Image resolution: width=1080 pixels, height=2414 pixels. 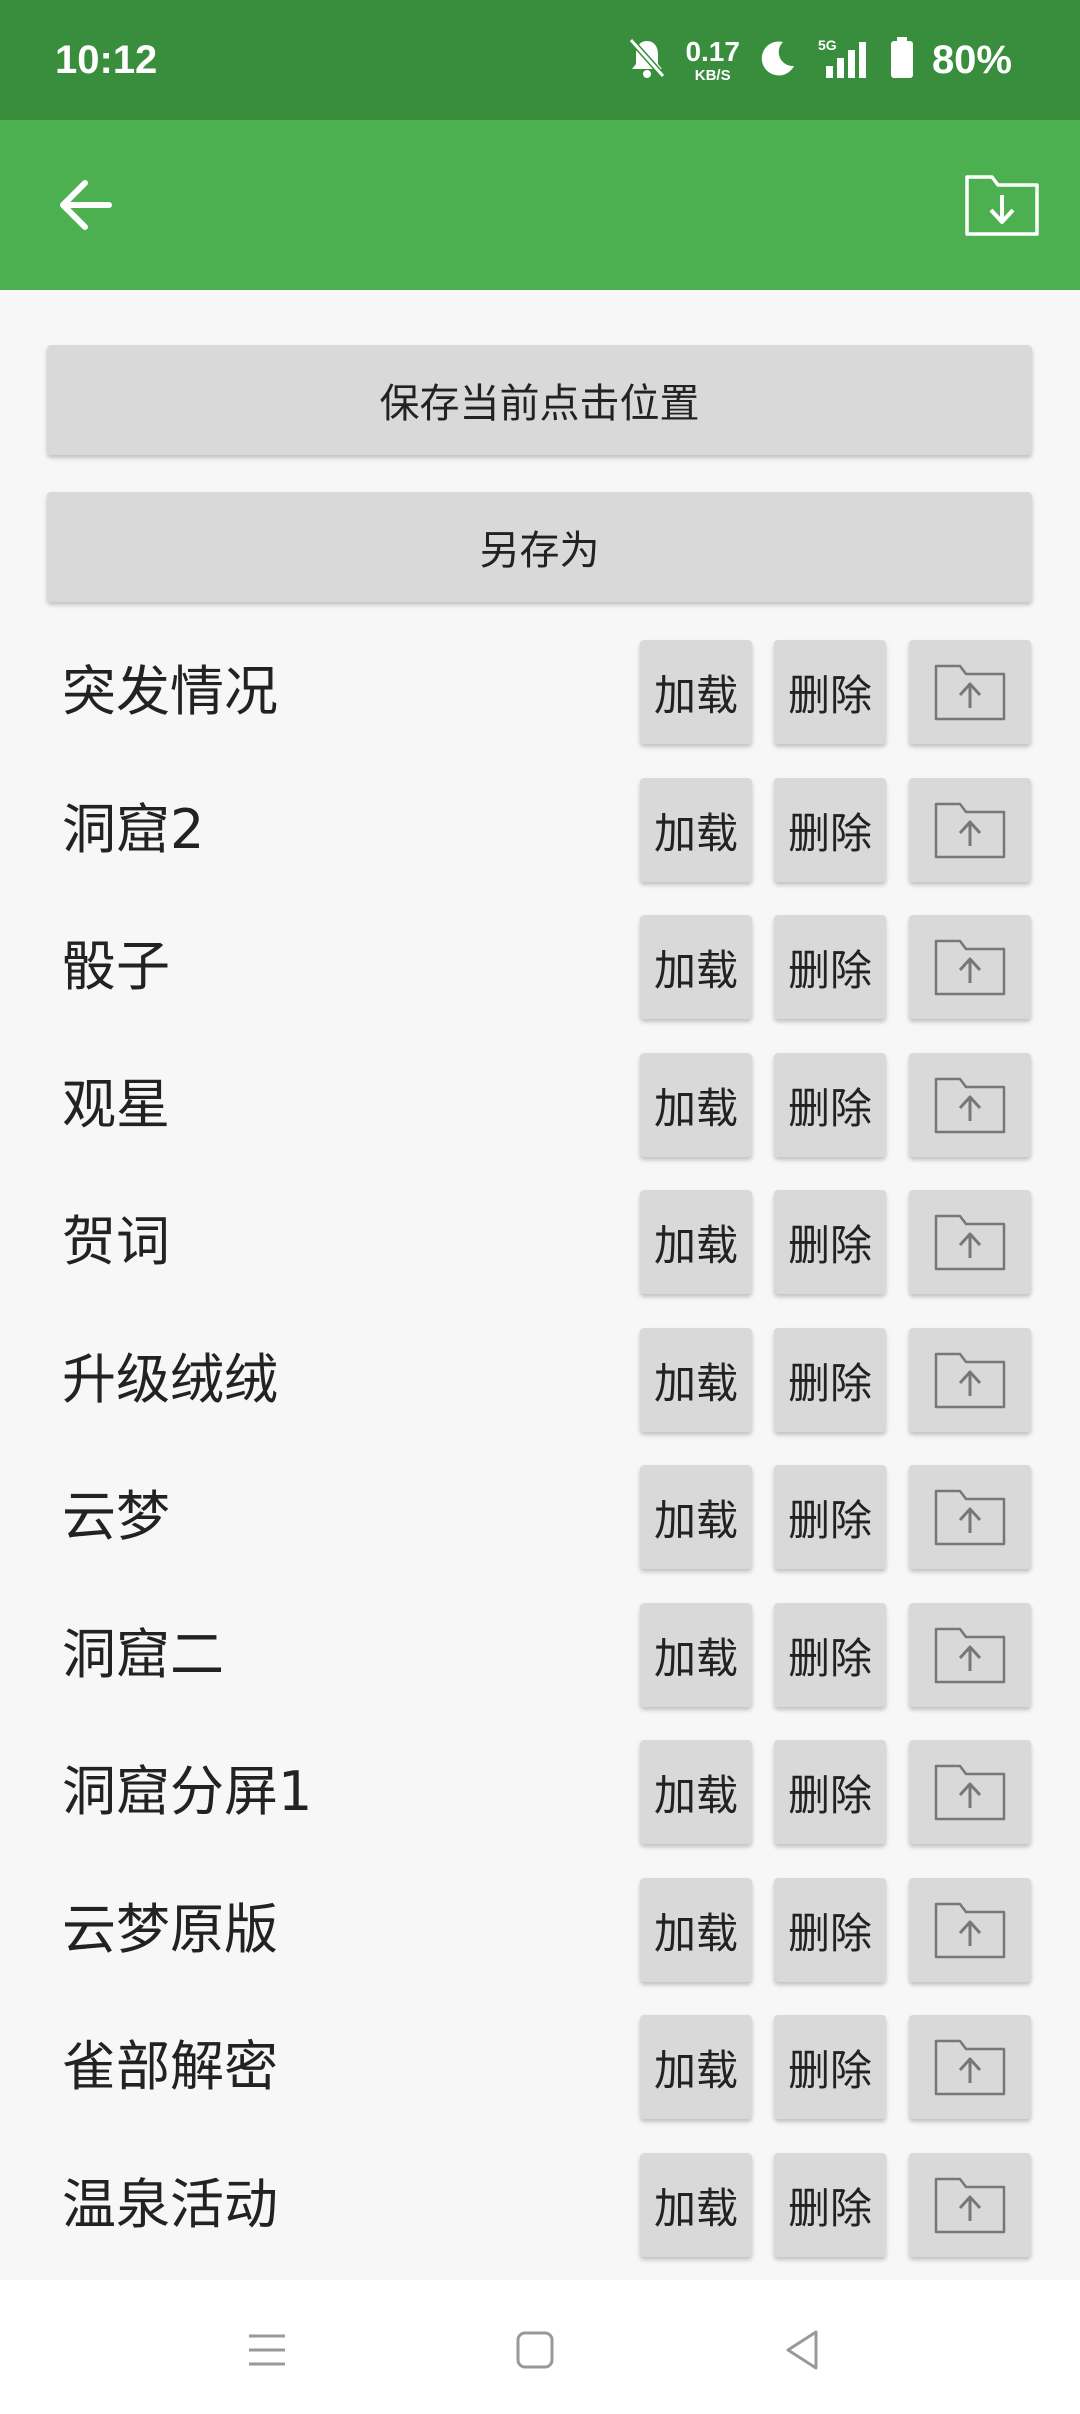 I want to click on save-current-position-button: 保存当前点击位置, so click(x=539, y=400).